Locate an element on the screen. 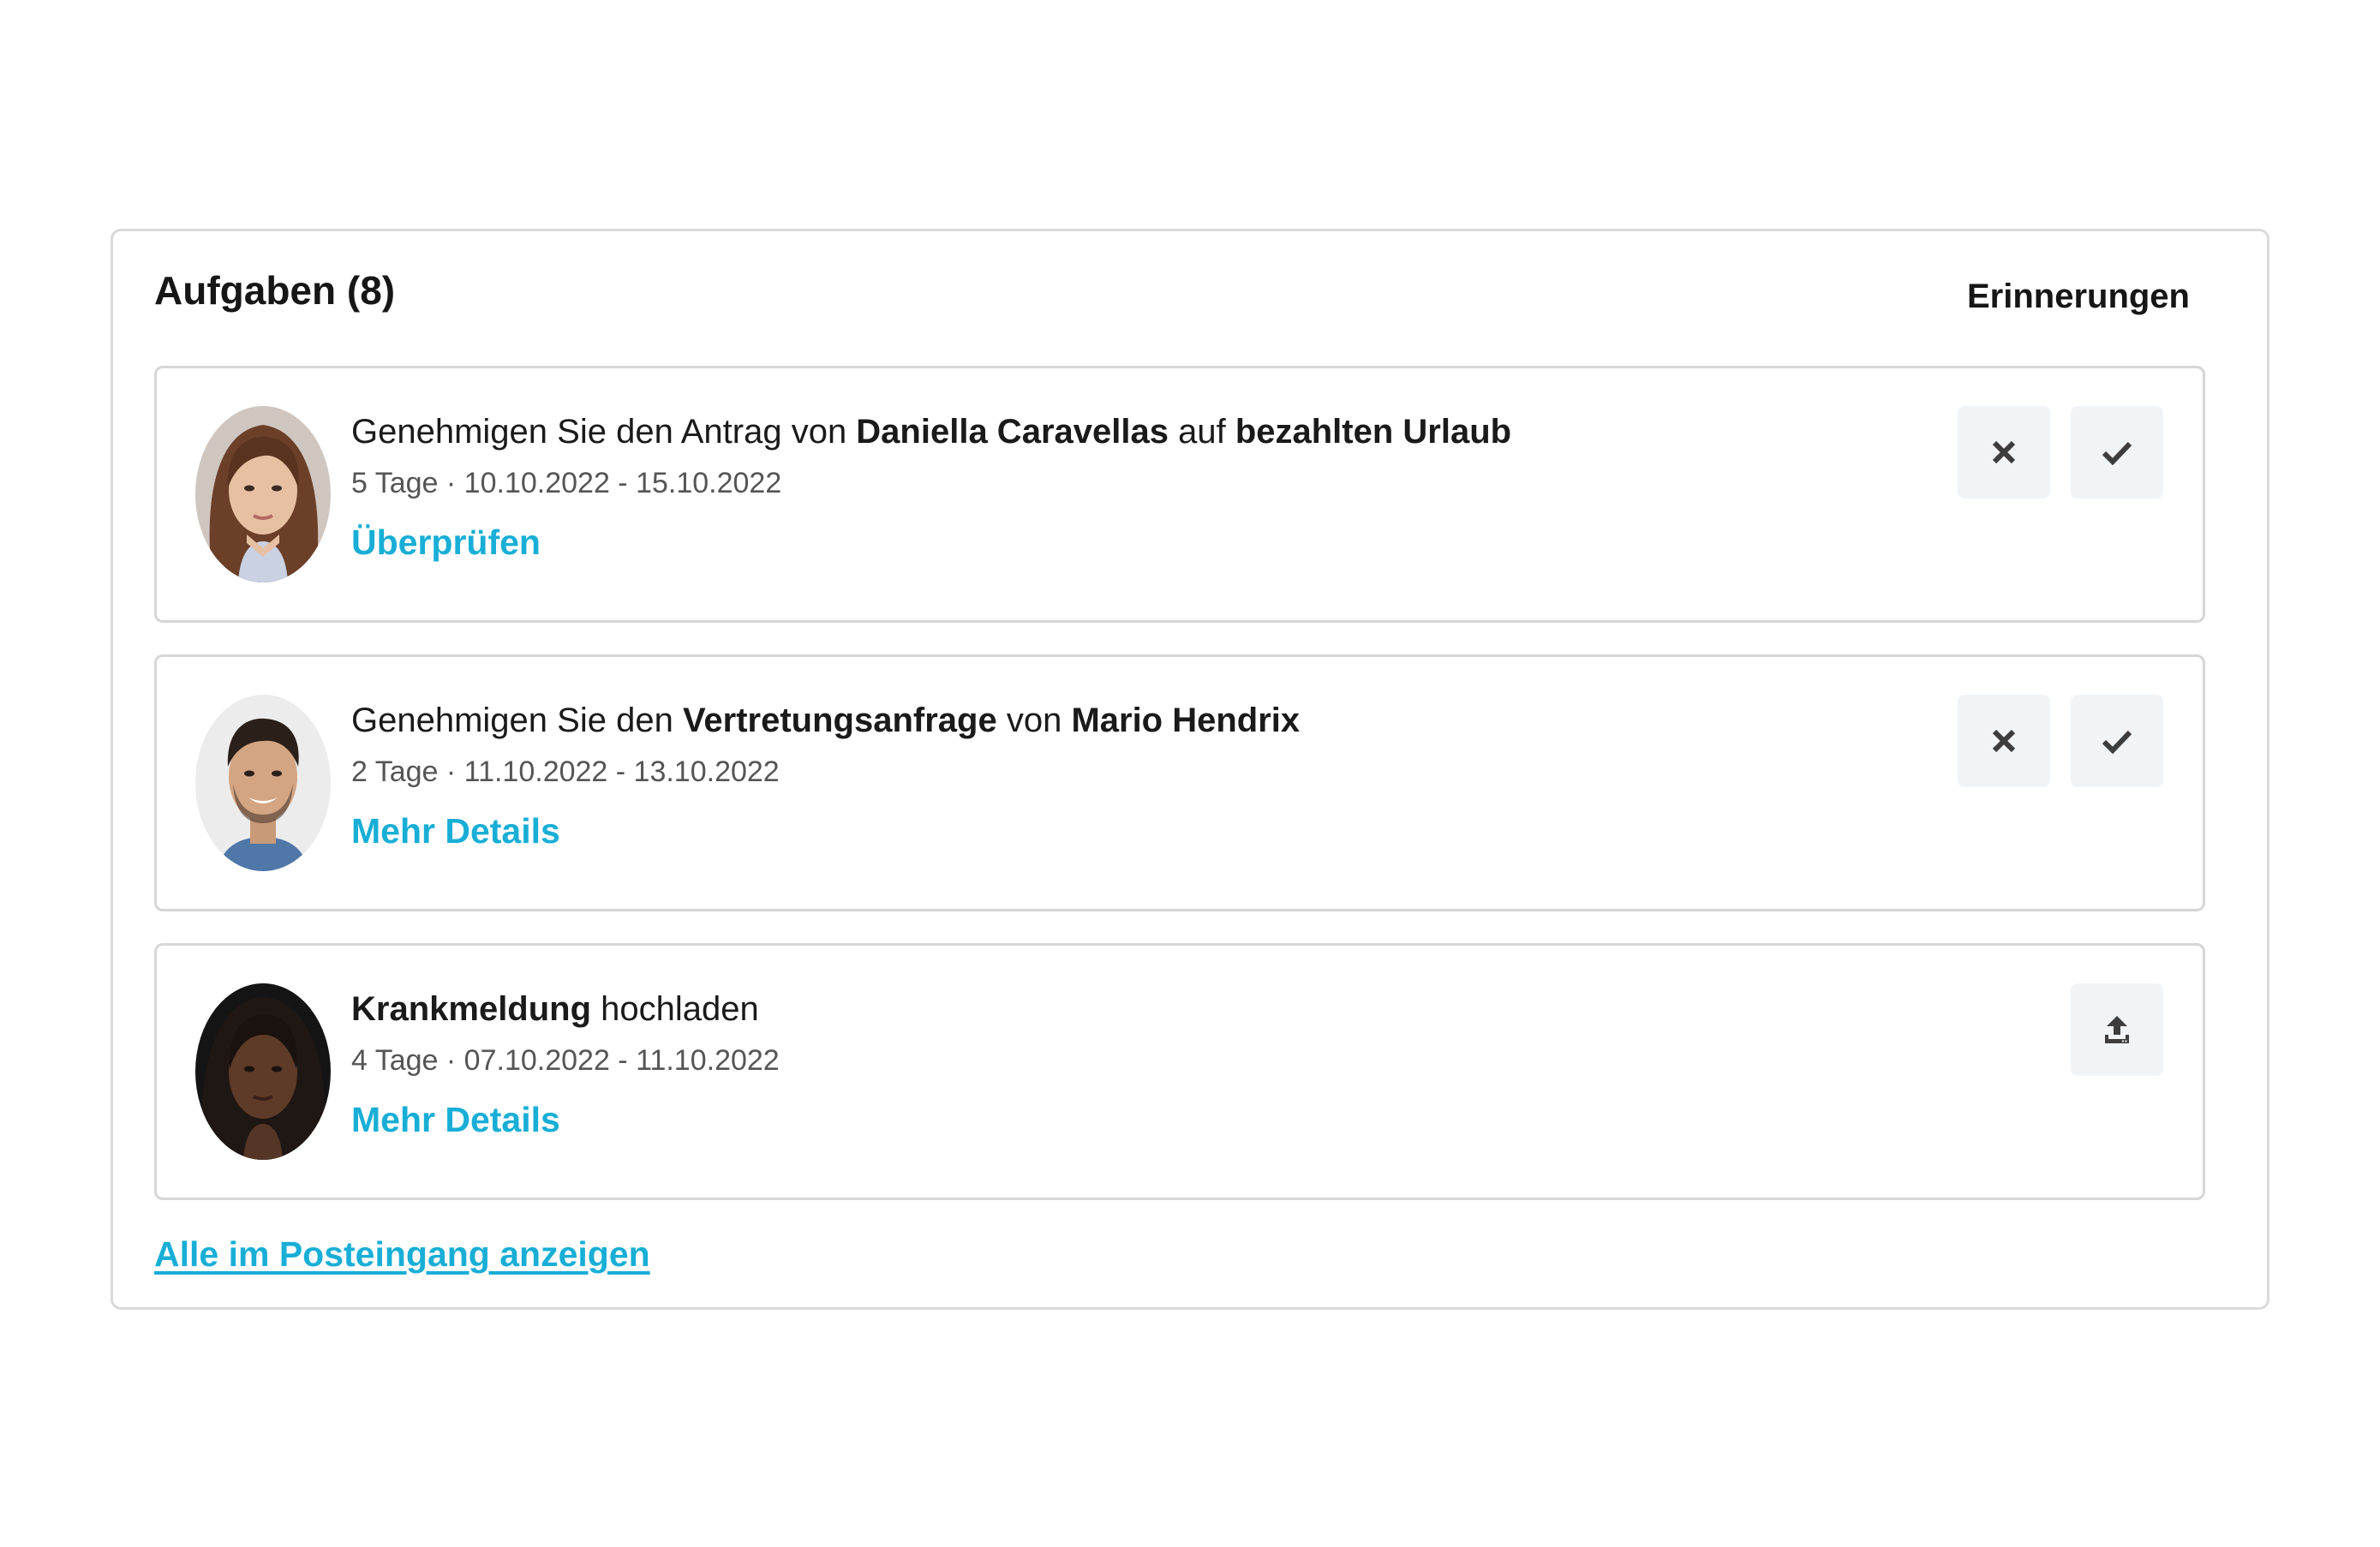  request-type: Vertretungsanfrage is located at coordinates (839, 720).